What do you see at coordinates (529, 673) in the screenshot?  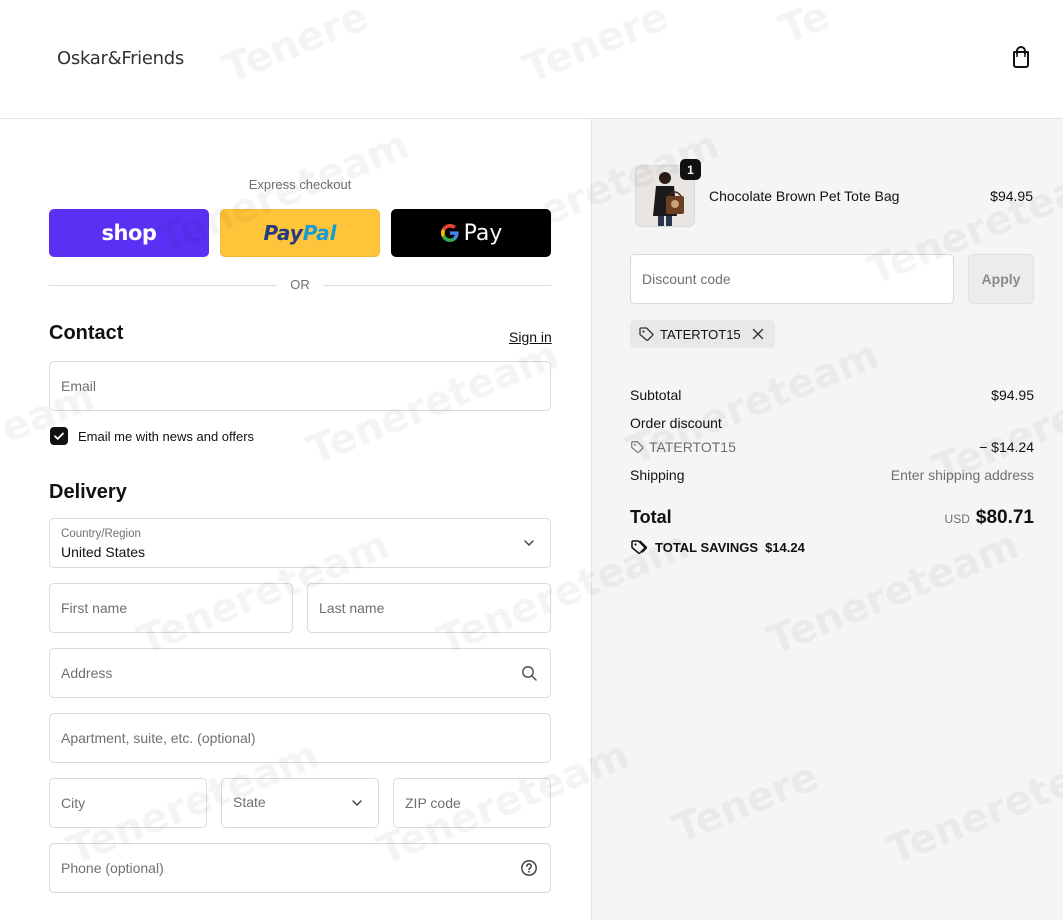 I see `search-icon` at bounding box center [529, 673].